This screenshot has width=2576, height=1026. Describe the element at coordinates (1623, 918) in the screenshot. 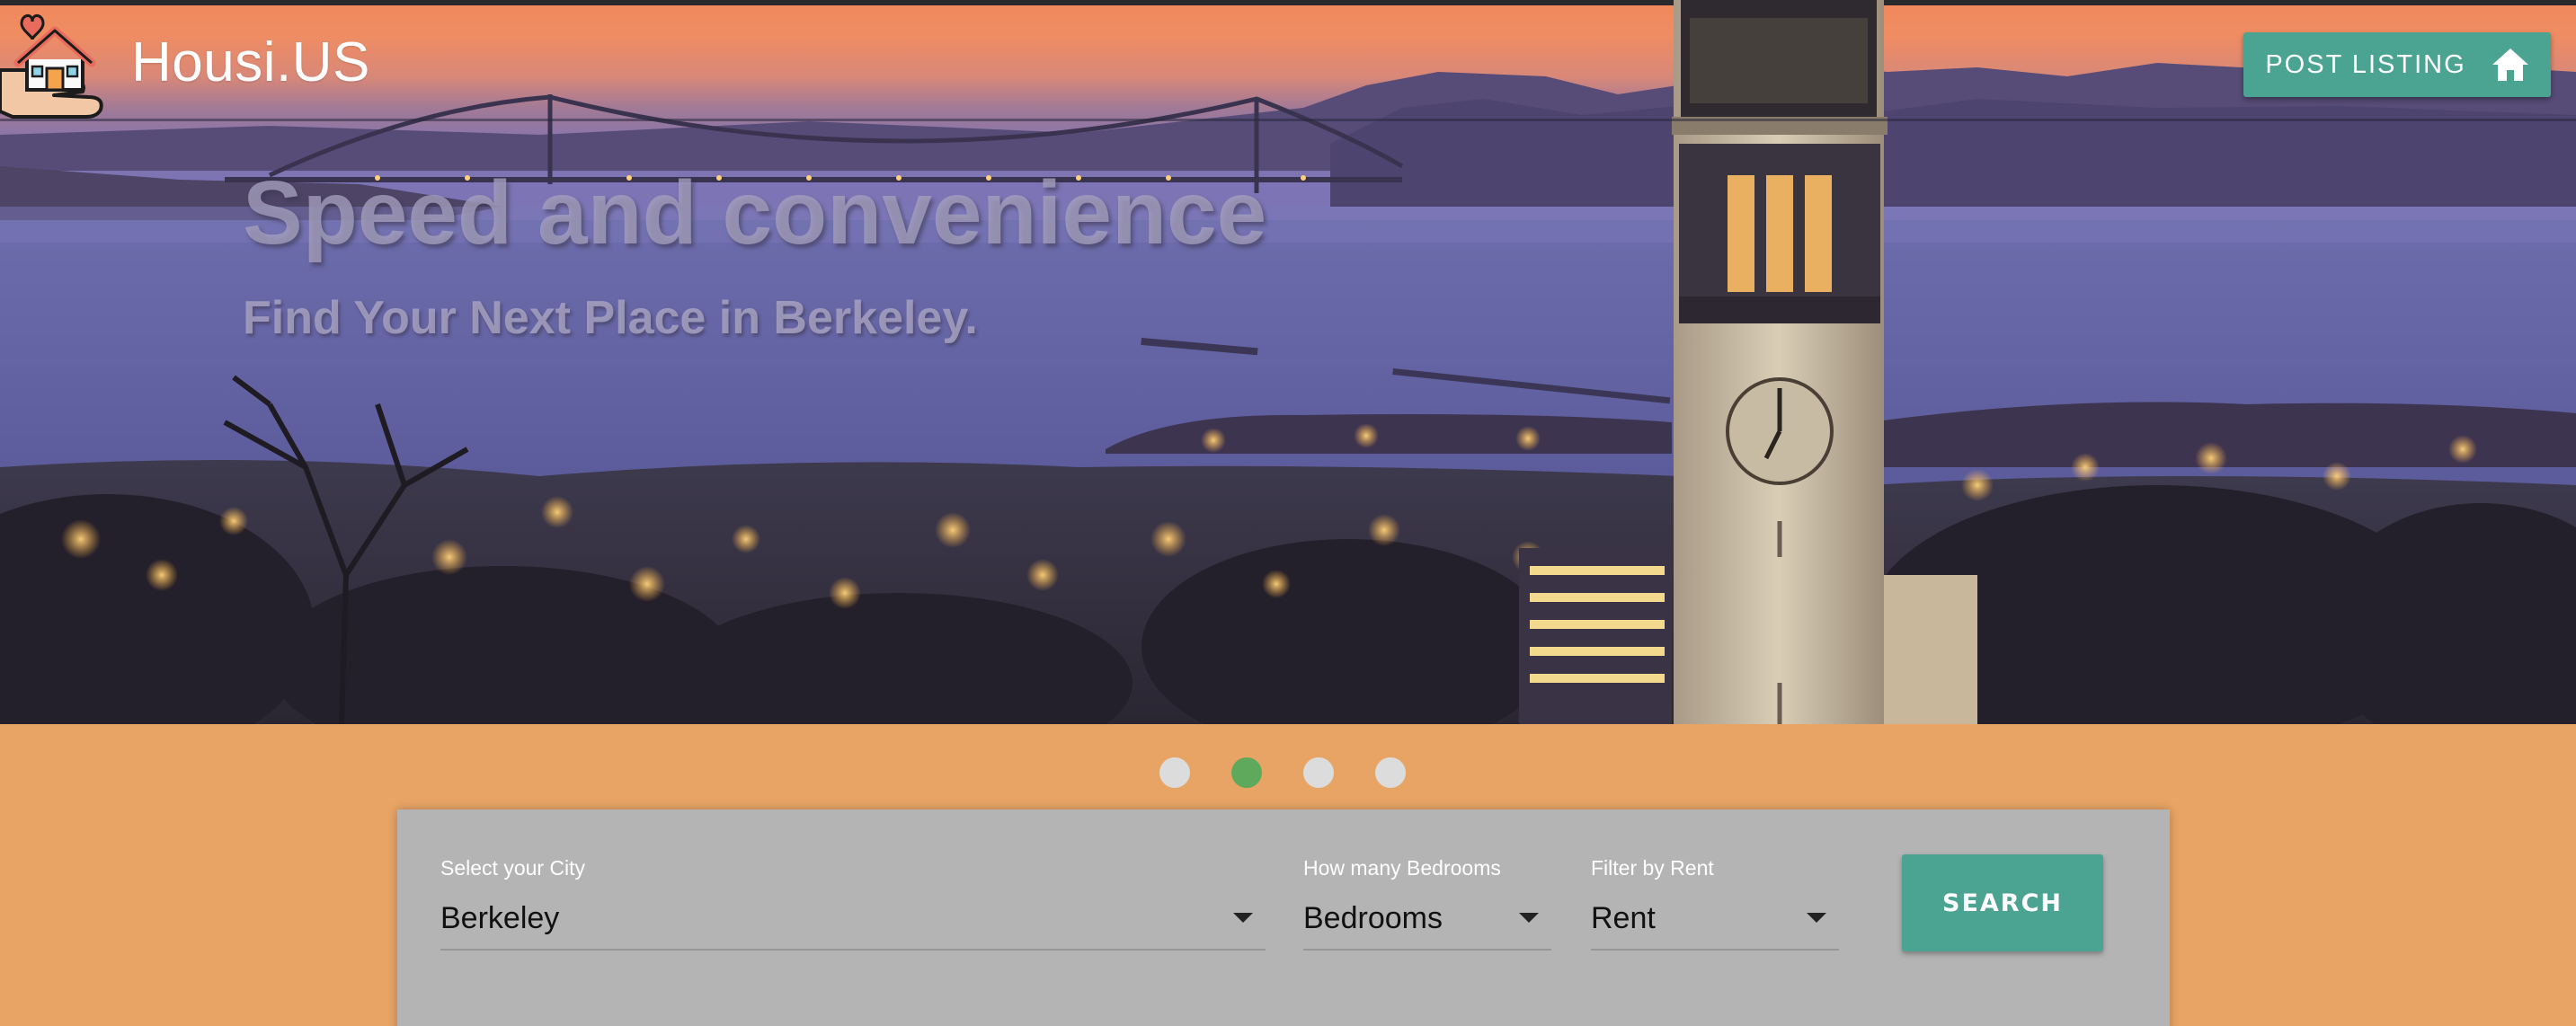

I see `rent-value: Rent` at that location.